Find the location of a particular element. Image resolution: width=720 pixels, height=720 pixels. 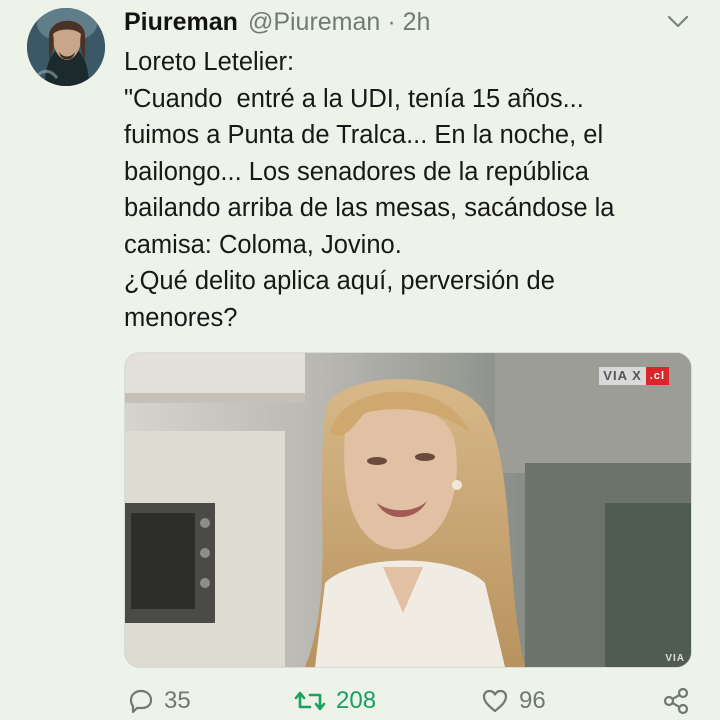

watermark-text: VIA X is located at coordinates (622, 376).